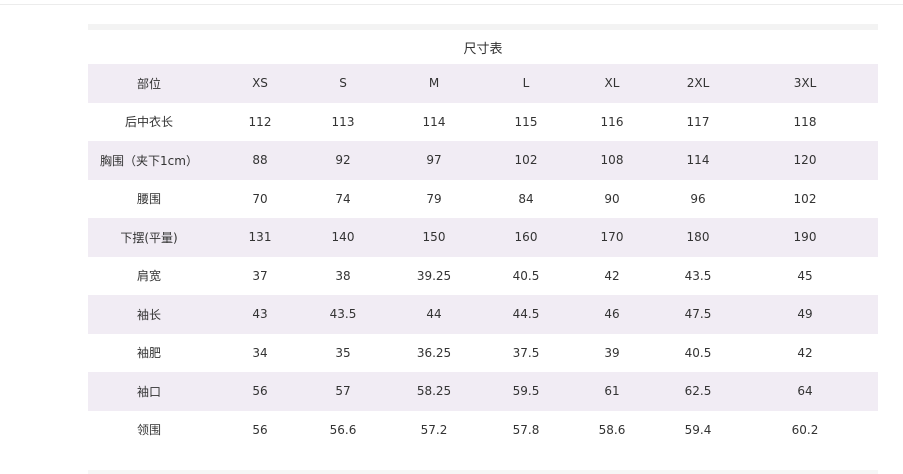 The height and width of the screenshot is (474, 903). I want to click on table-cell: 36.25, so click(434, 352).